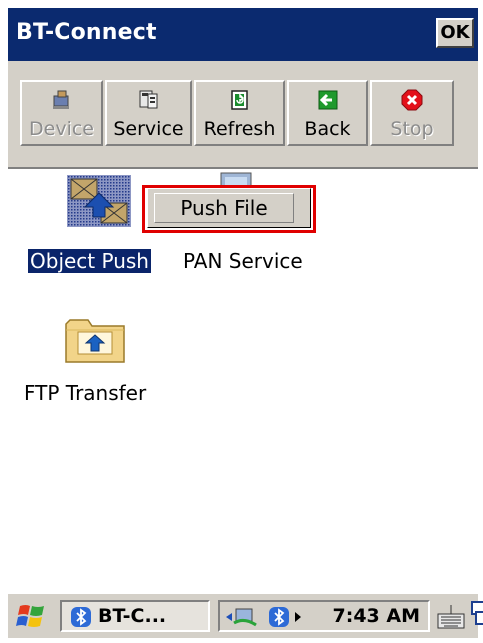 Image resolution: width=483 pixels, height=643 pixels. What do you see at coordinates (89, 261) in the screenshot?
I see `object-push-label: Object Push` at bounding box center [89, 261].